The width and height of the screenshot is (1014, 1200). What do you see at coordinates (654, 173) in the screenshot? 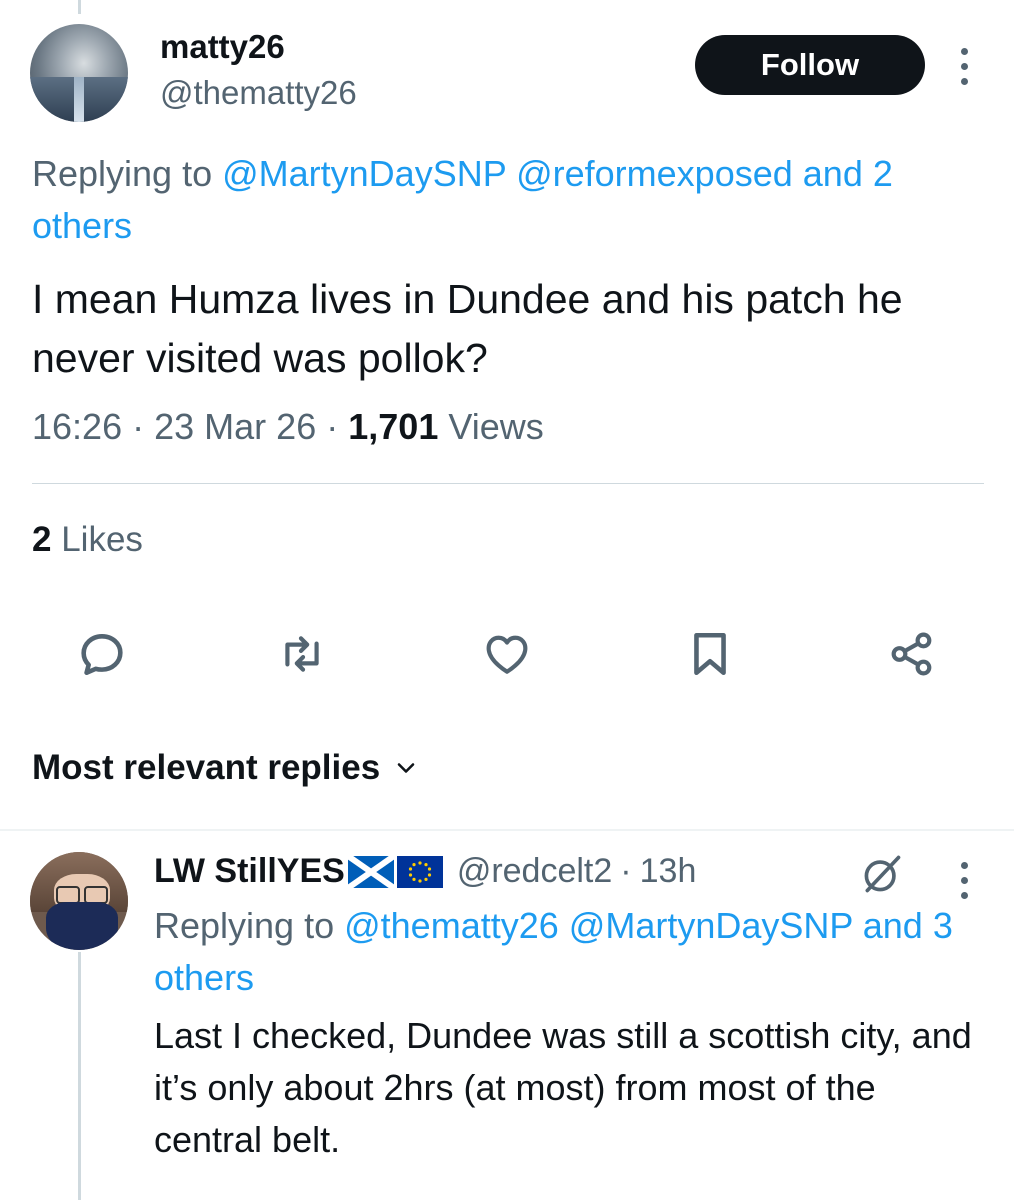
I see `mention-link: @reformexposed` at bounding box center [654, 173].